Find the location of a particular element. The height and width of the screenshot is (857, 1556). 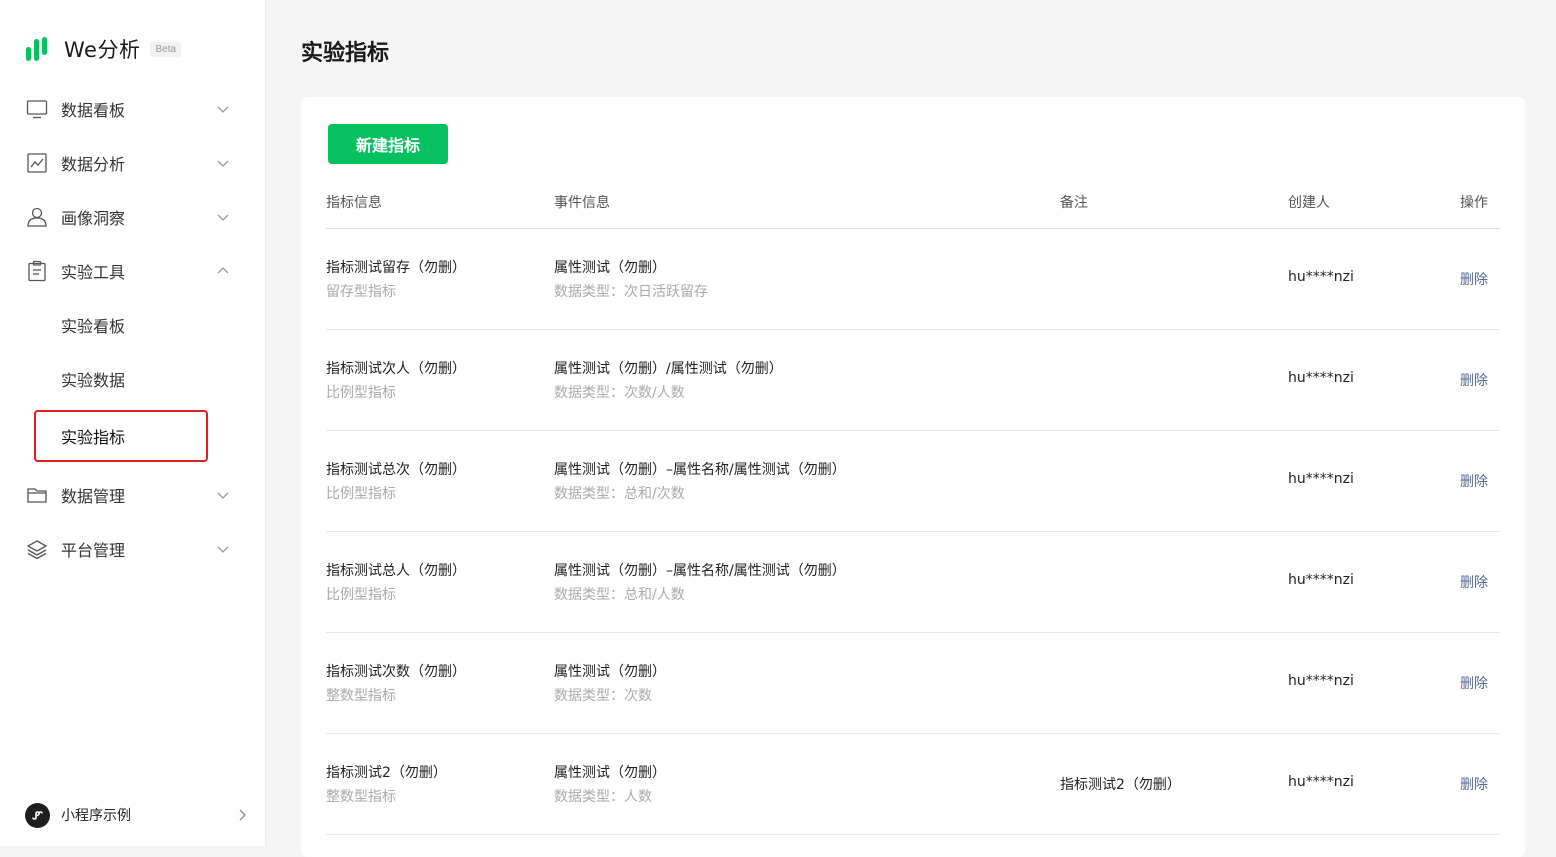

metric-name: 指标测试次数（勿删） is located at coordinates (396, 672).